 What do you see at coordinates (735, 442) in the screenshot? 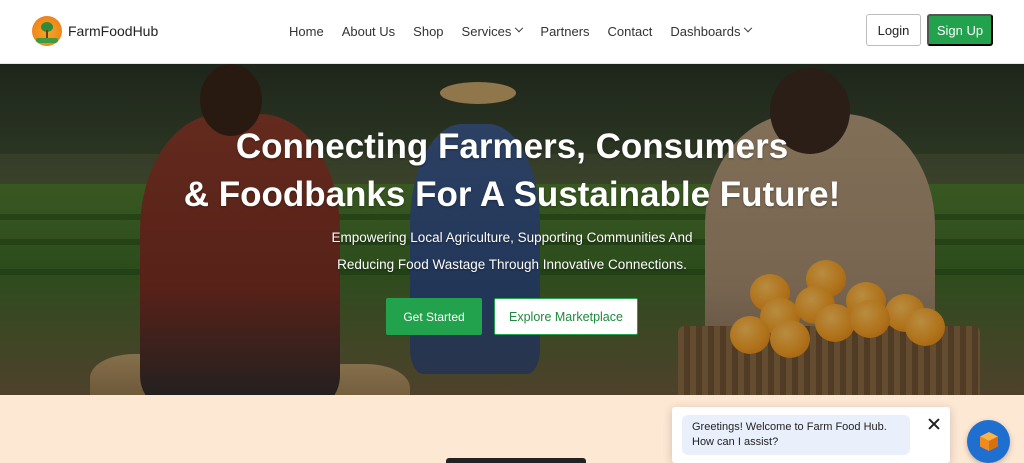
I see `chat-message-line-2: How can I assist?` at bounding box center [735, 442].